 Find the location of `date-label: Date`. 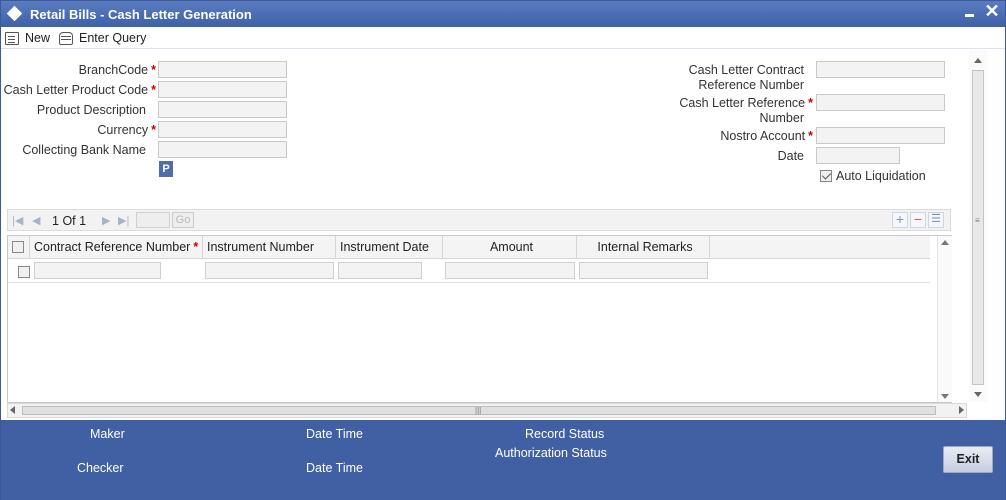

date-label: Date is located at coordinates (790, 156).